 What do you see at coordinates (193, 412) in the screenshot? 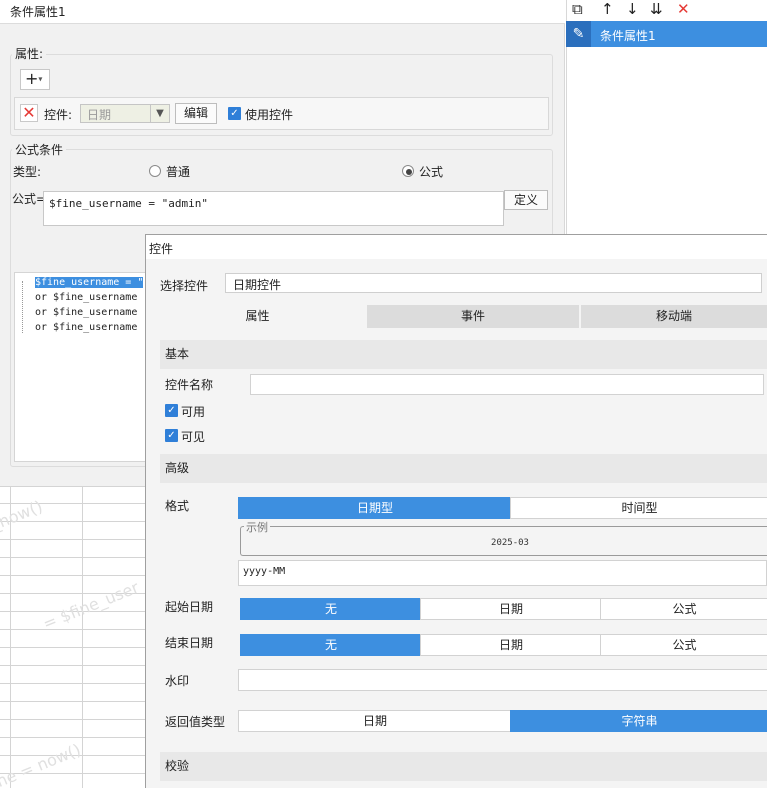
I see `enabled-label: 可用` at bounding box center [193, 412].